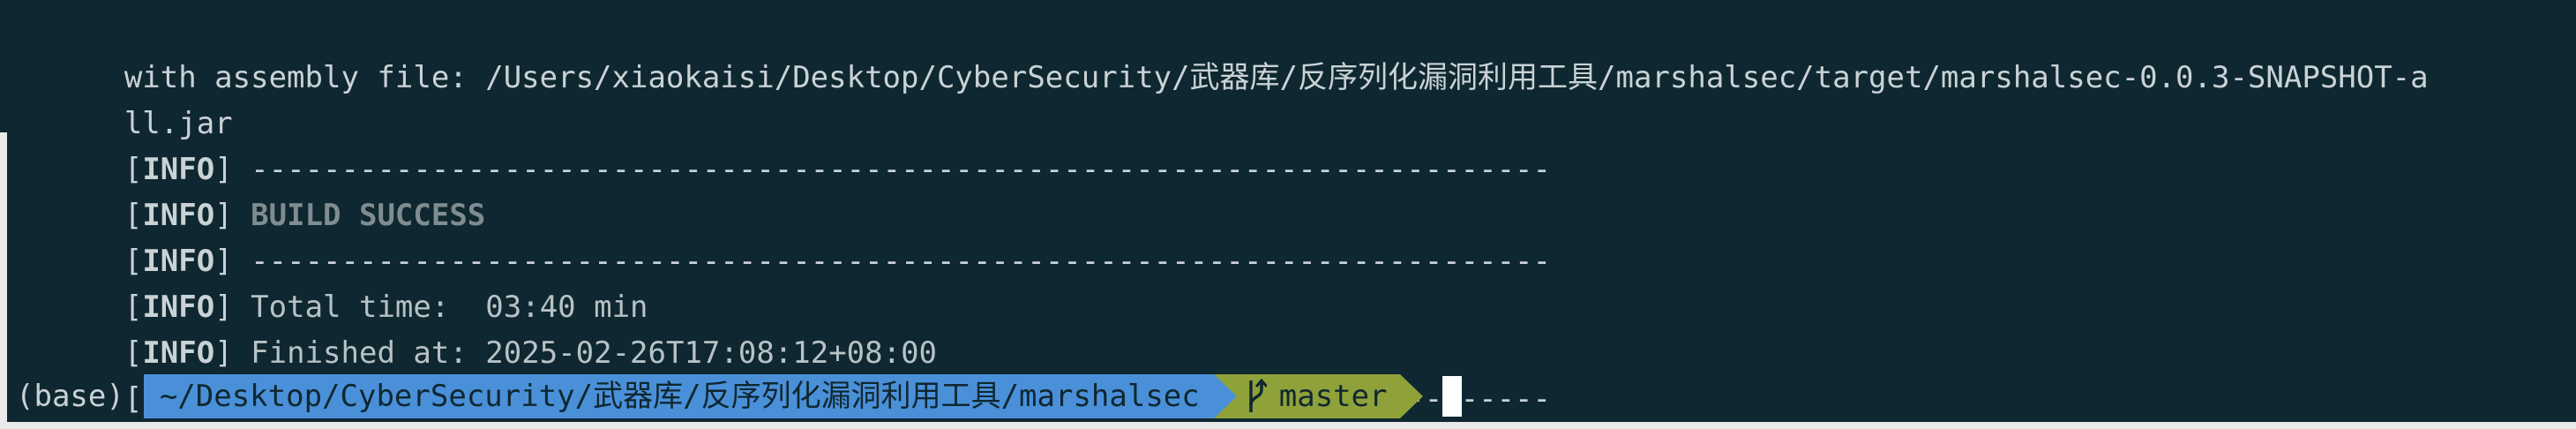 The width and height of the screenshot is (2576, 429). I want to click on git-branch-name: master, so click(1333, 396).